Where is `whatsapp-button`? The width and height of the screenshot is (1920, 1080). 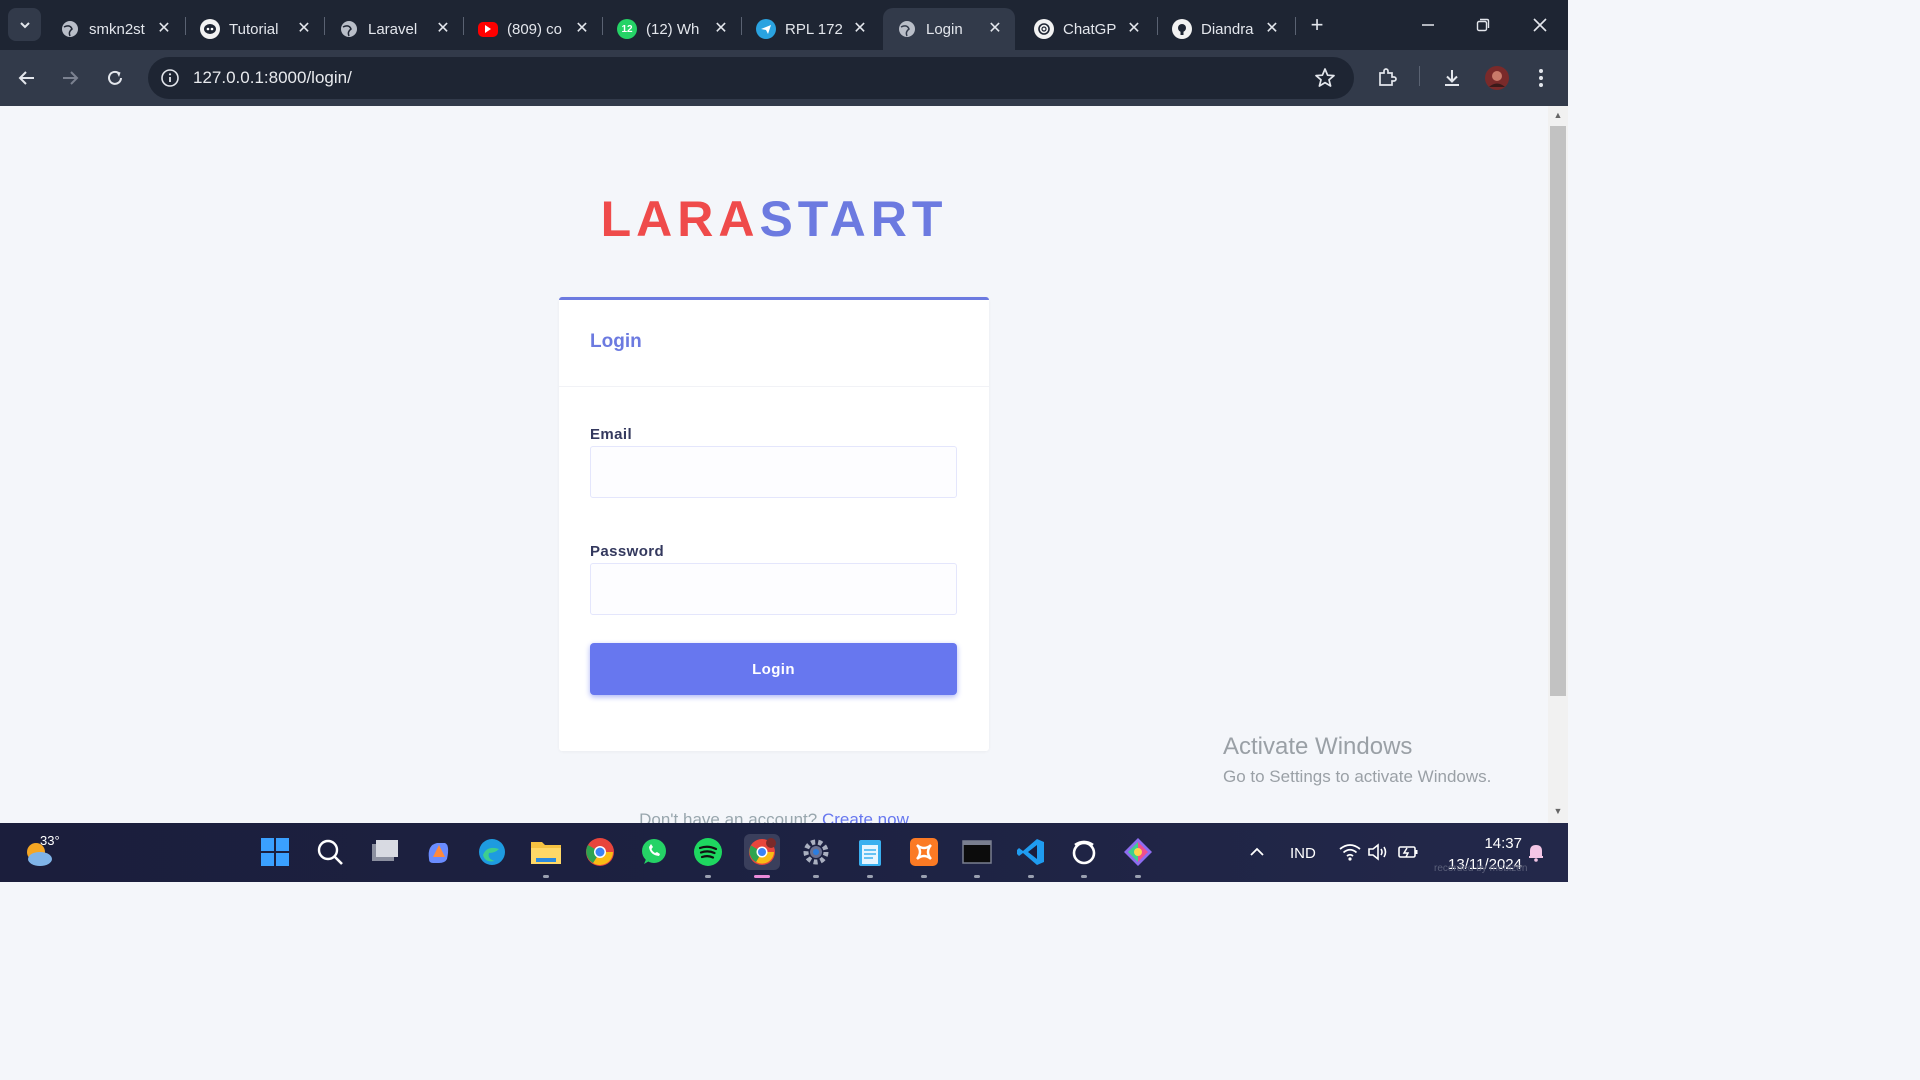 whatsapp-button is located at coordinates (654, 852).